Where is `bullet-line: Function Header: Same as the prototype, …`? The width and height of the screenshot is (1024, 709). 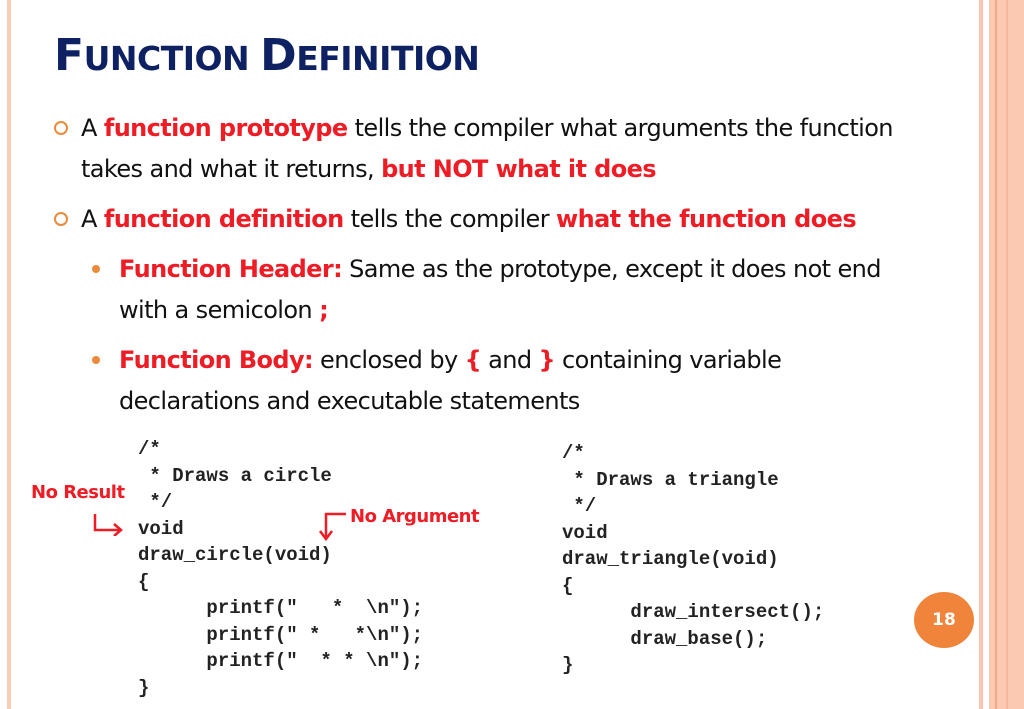 bullet-line: Function Header: Same as the prototype, … is located at coordinates (535, 269).